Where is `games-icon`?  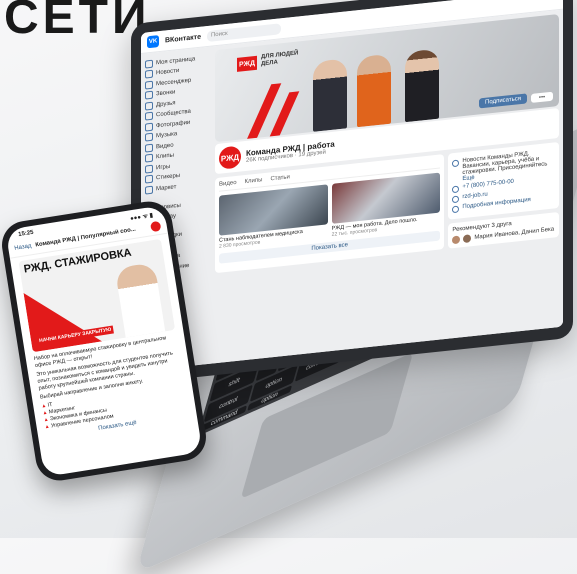
games-icon is located at coordinates (149, 169).